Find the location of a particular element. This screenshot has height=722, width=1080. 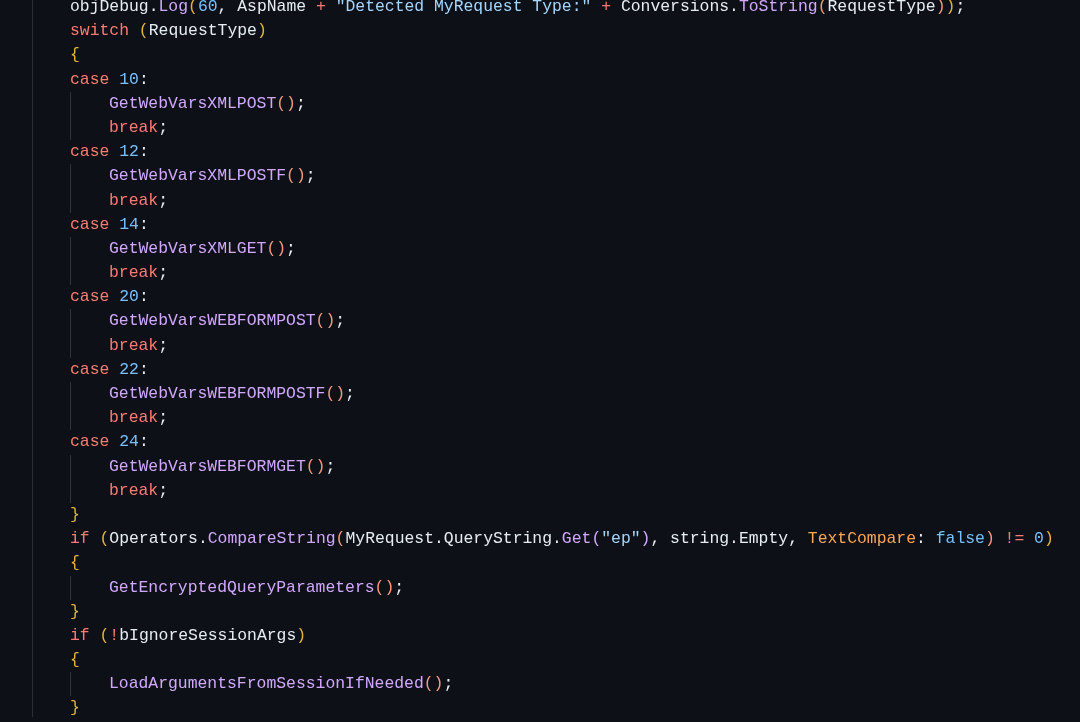

code-line: GetWebVarsXMLPOST(); is located at coordinates (207, 103).